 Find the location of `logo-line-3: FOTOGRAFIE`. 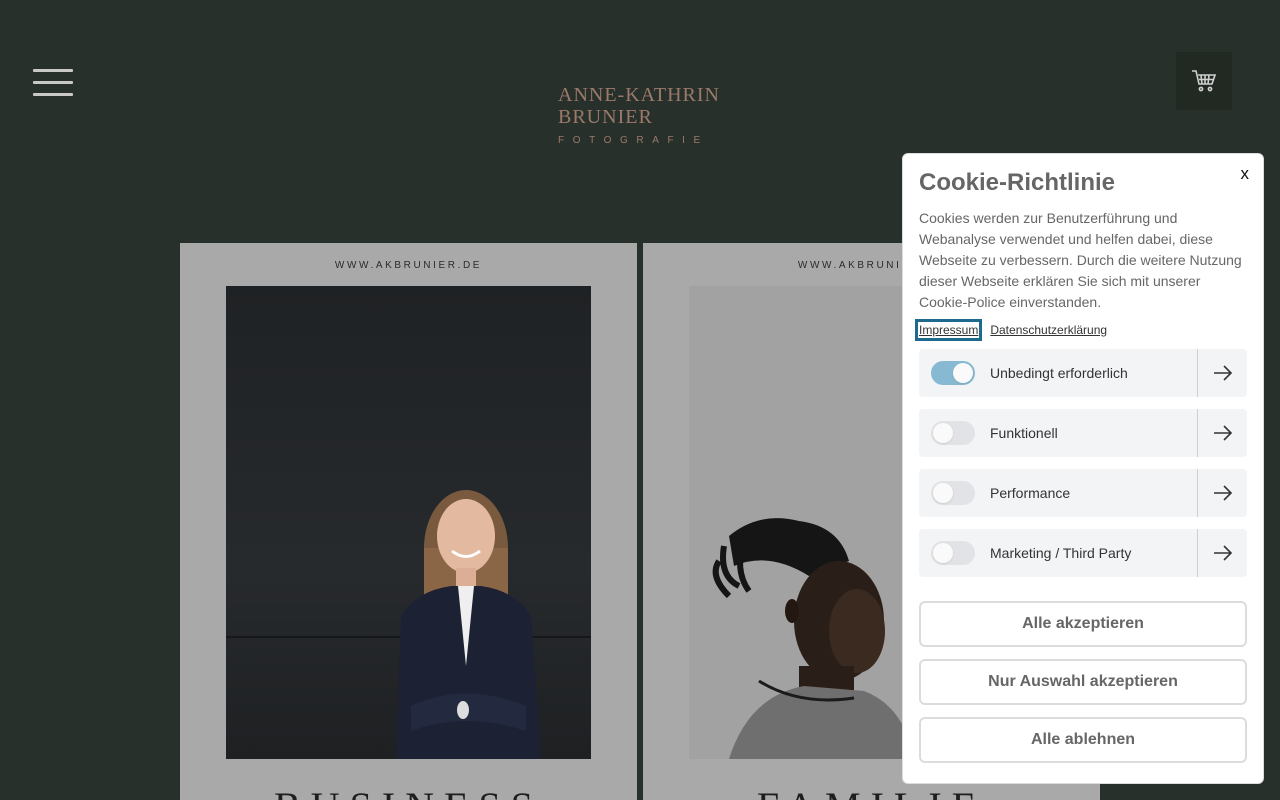

logo-line-3: FOTOGRAFIE is located at coordinates (633, 140).